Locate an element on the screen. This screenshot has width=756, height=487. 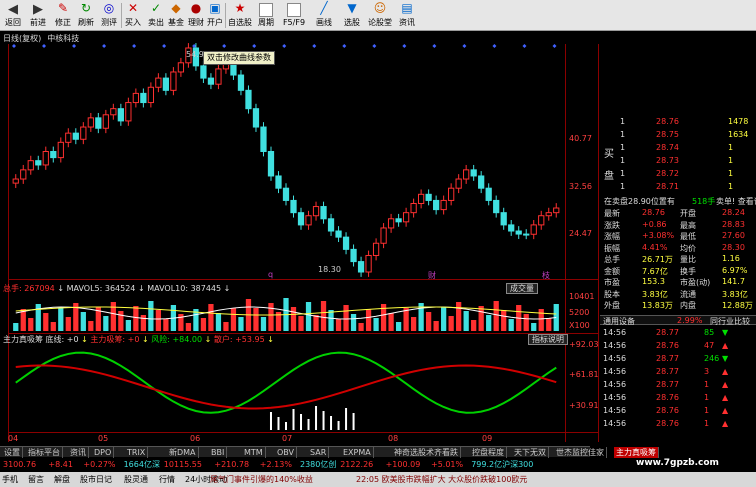
quote-label: 换手 is located at coordinates (688, 271).